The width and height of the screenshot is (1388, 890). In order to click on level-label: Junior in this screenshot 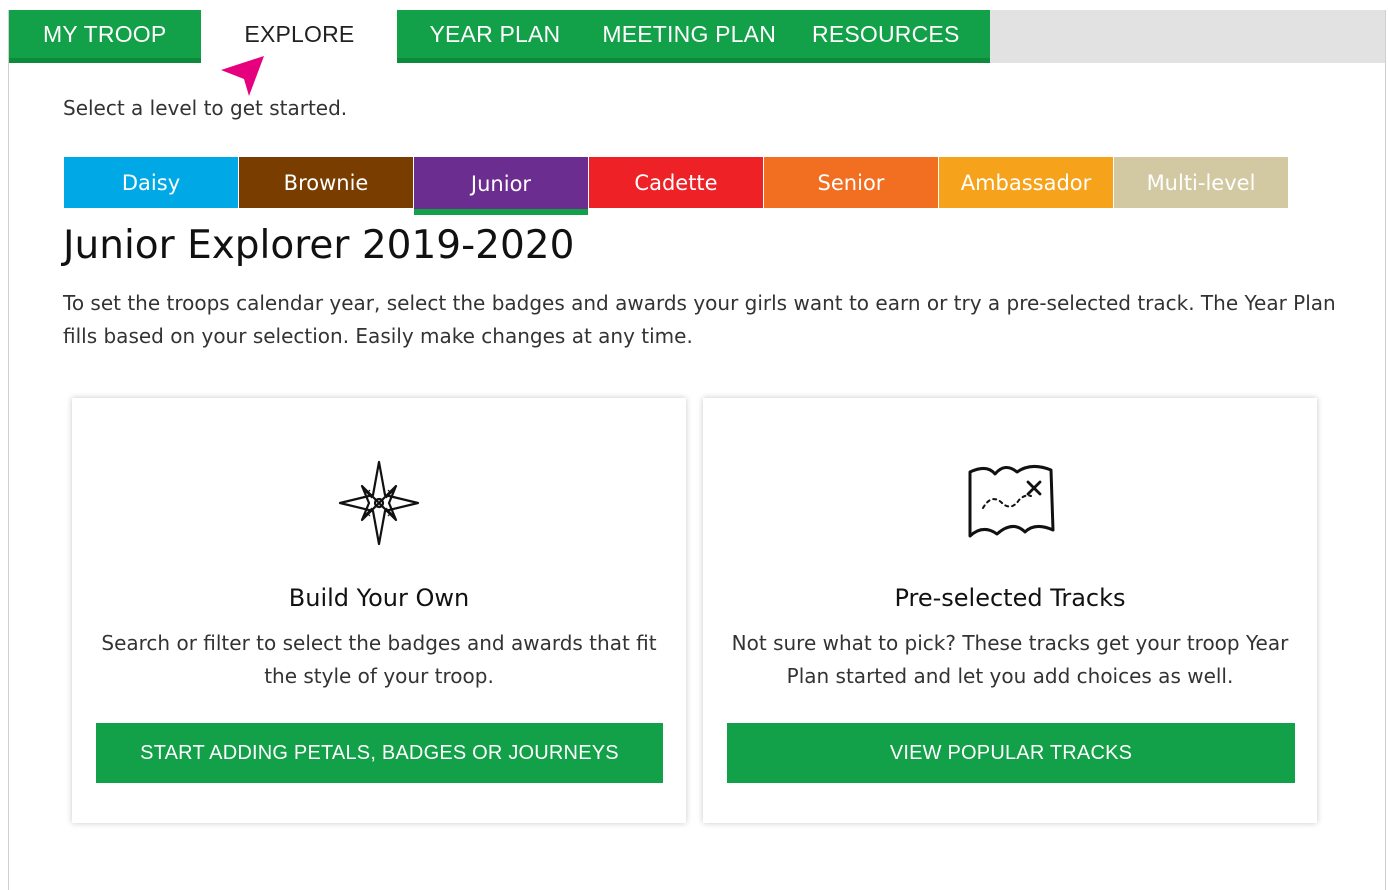, I will do `click(501, 184)`.